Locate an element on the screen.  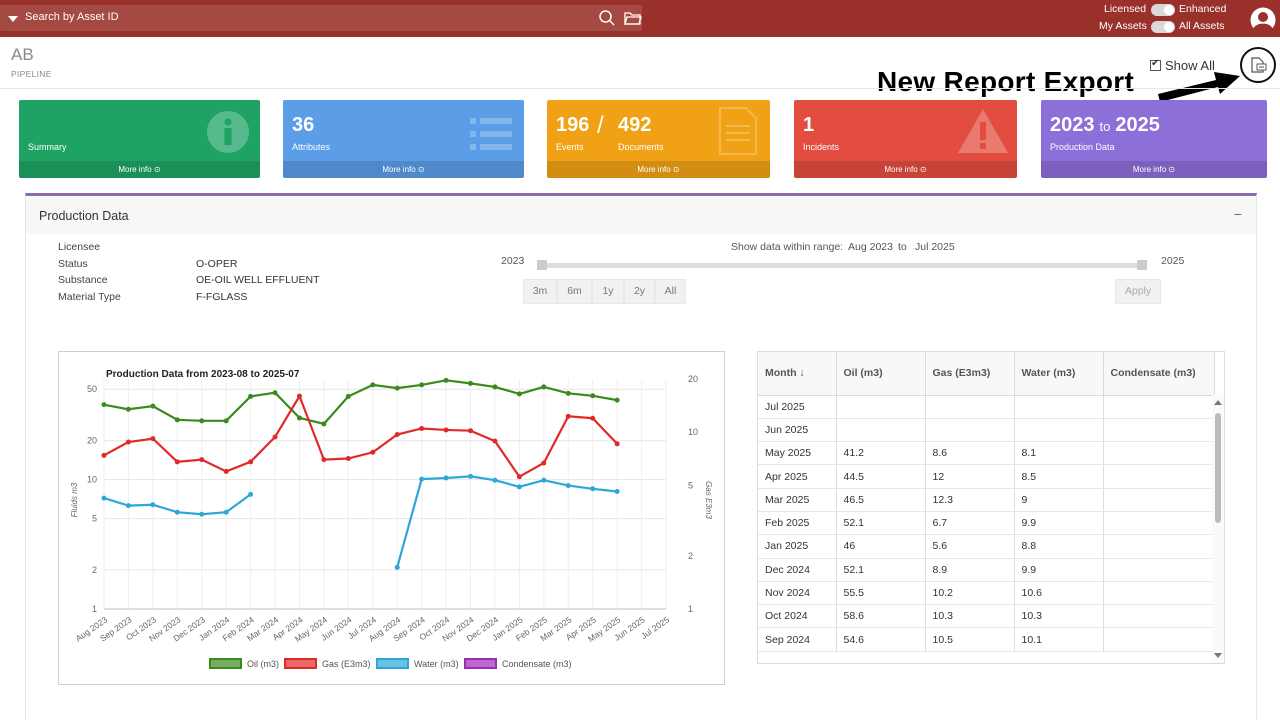
material-type-label: Material Type is located at coordinates (89, 297).